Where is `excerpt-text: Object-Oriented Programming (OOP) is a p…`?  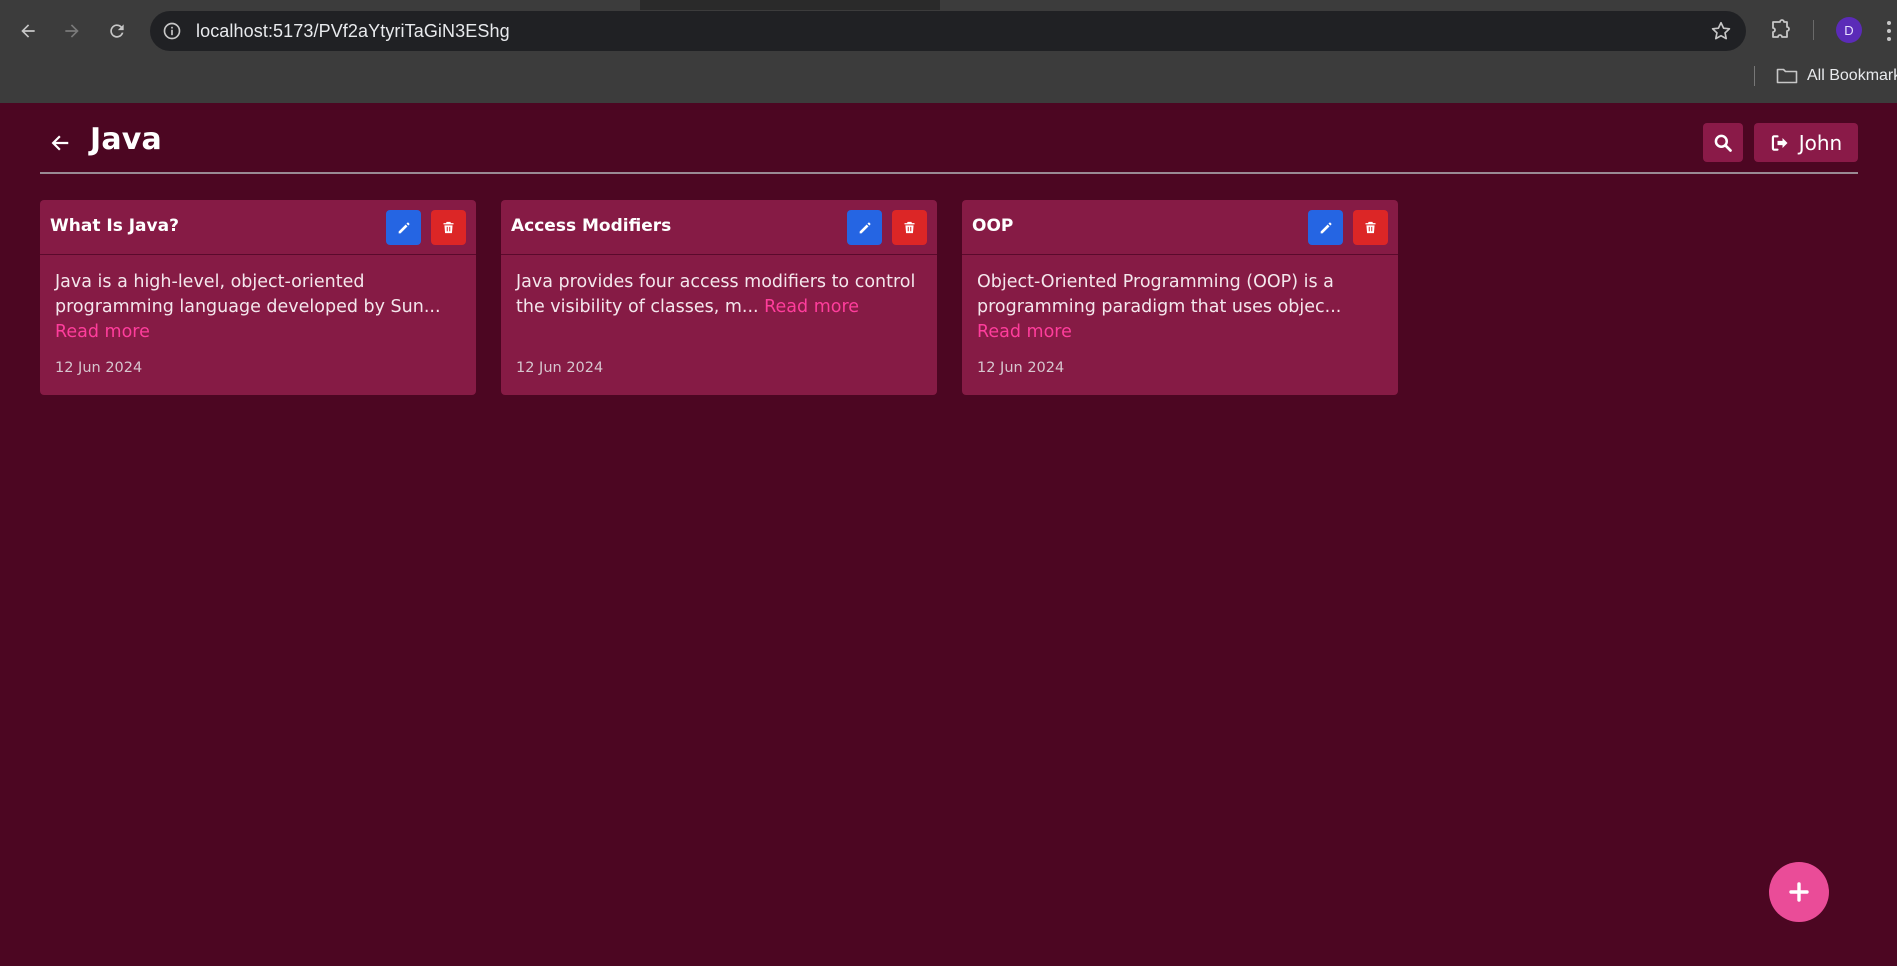
excerpt-text: Object-Oriented Programming (OOP) is a p… is located at coordinates (1159, 294).